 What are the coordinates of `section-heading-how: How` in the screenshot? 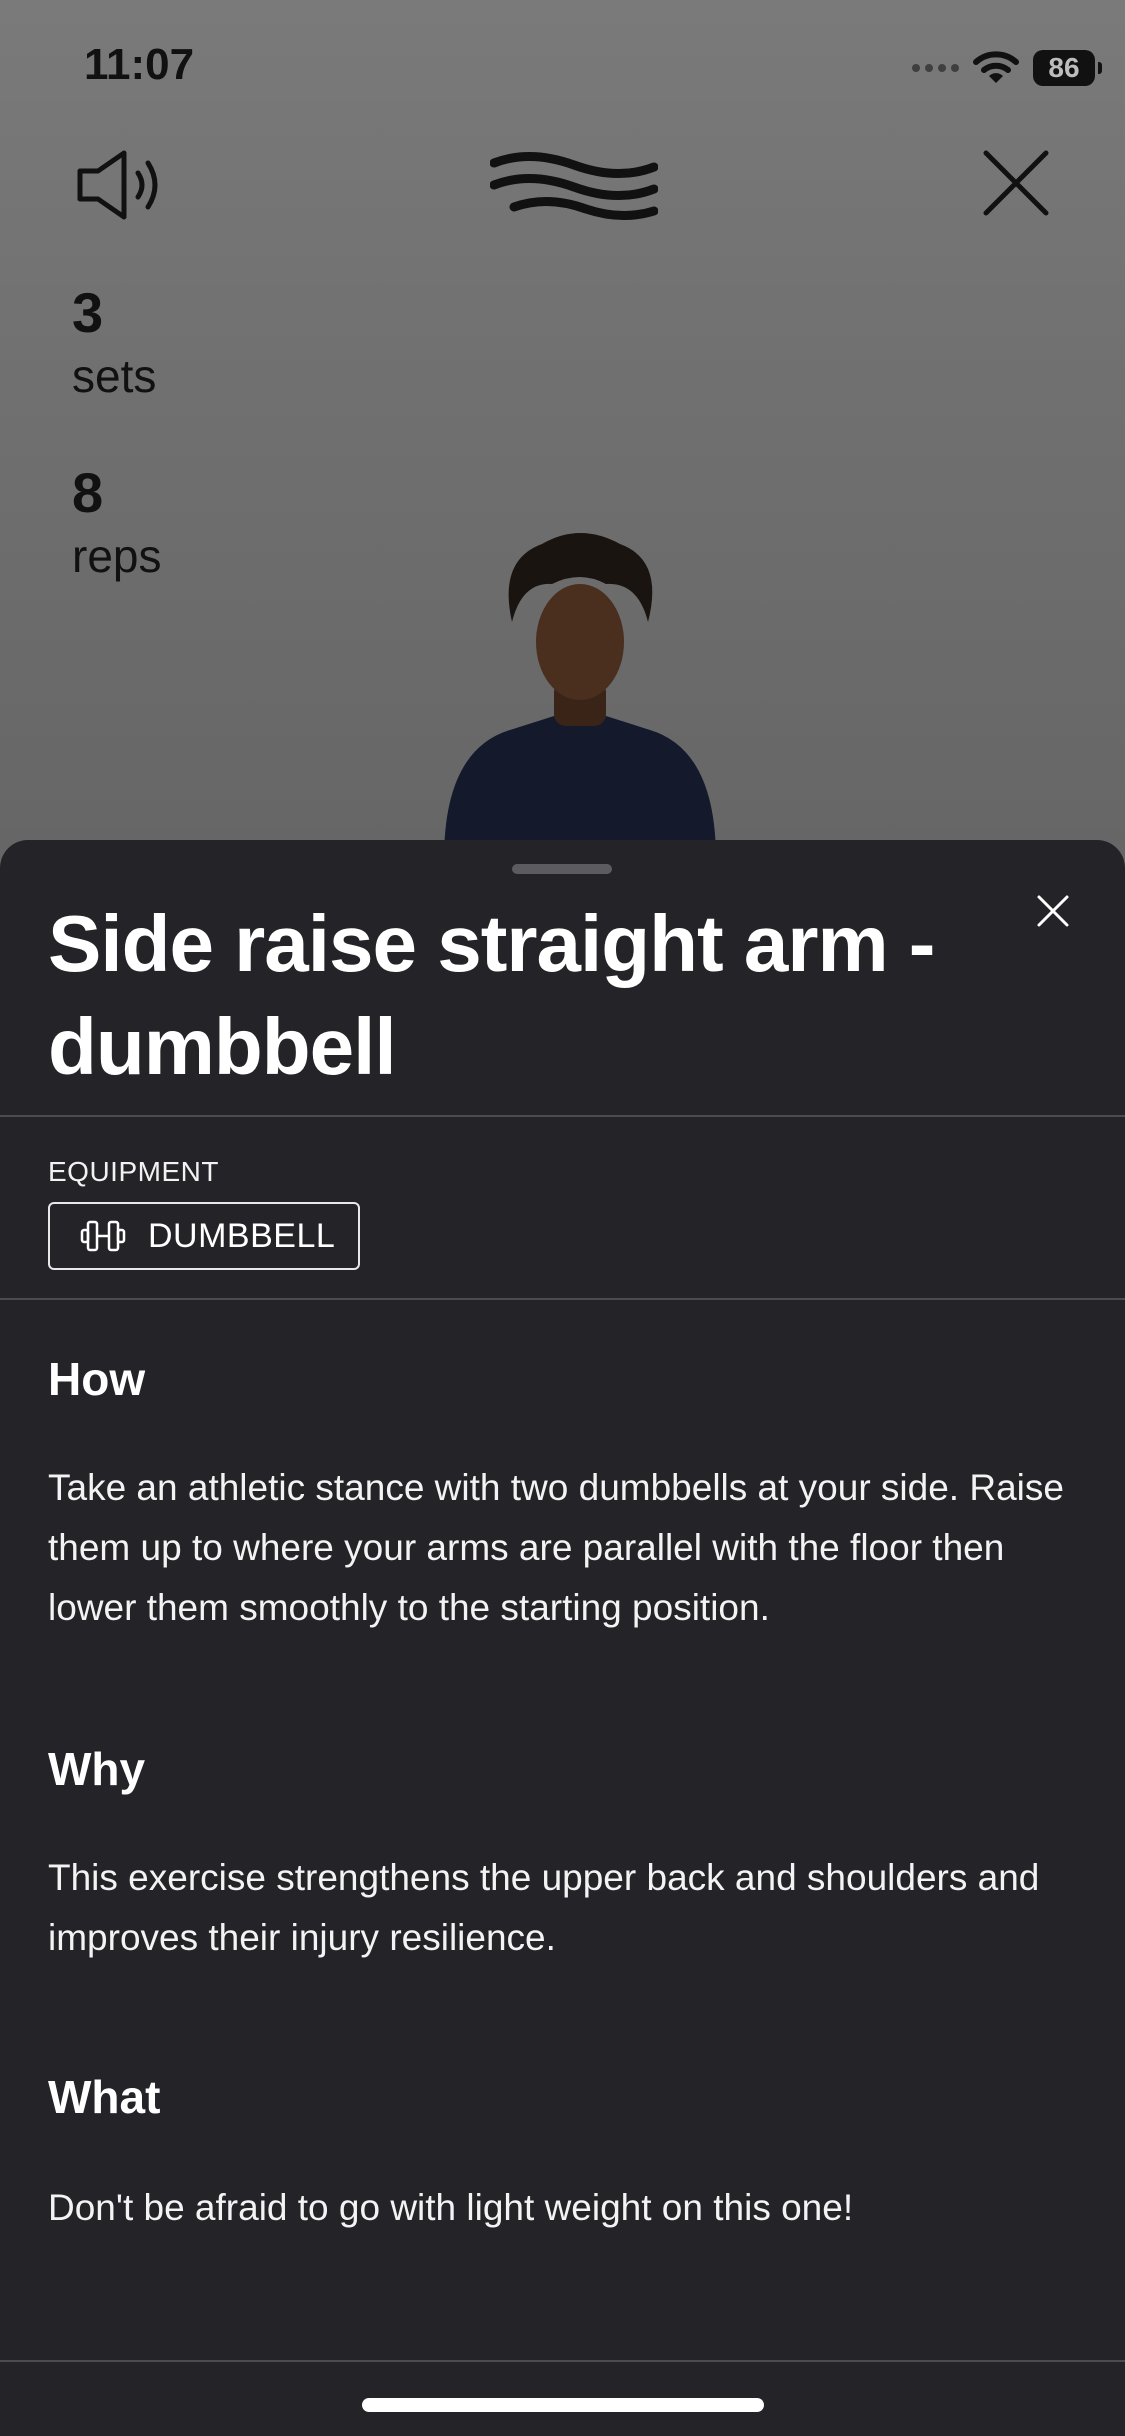 It's located at (97, 1379).